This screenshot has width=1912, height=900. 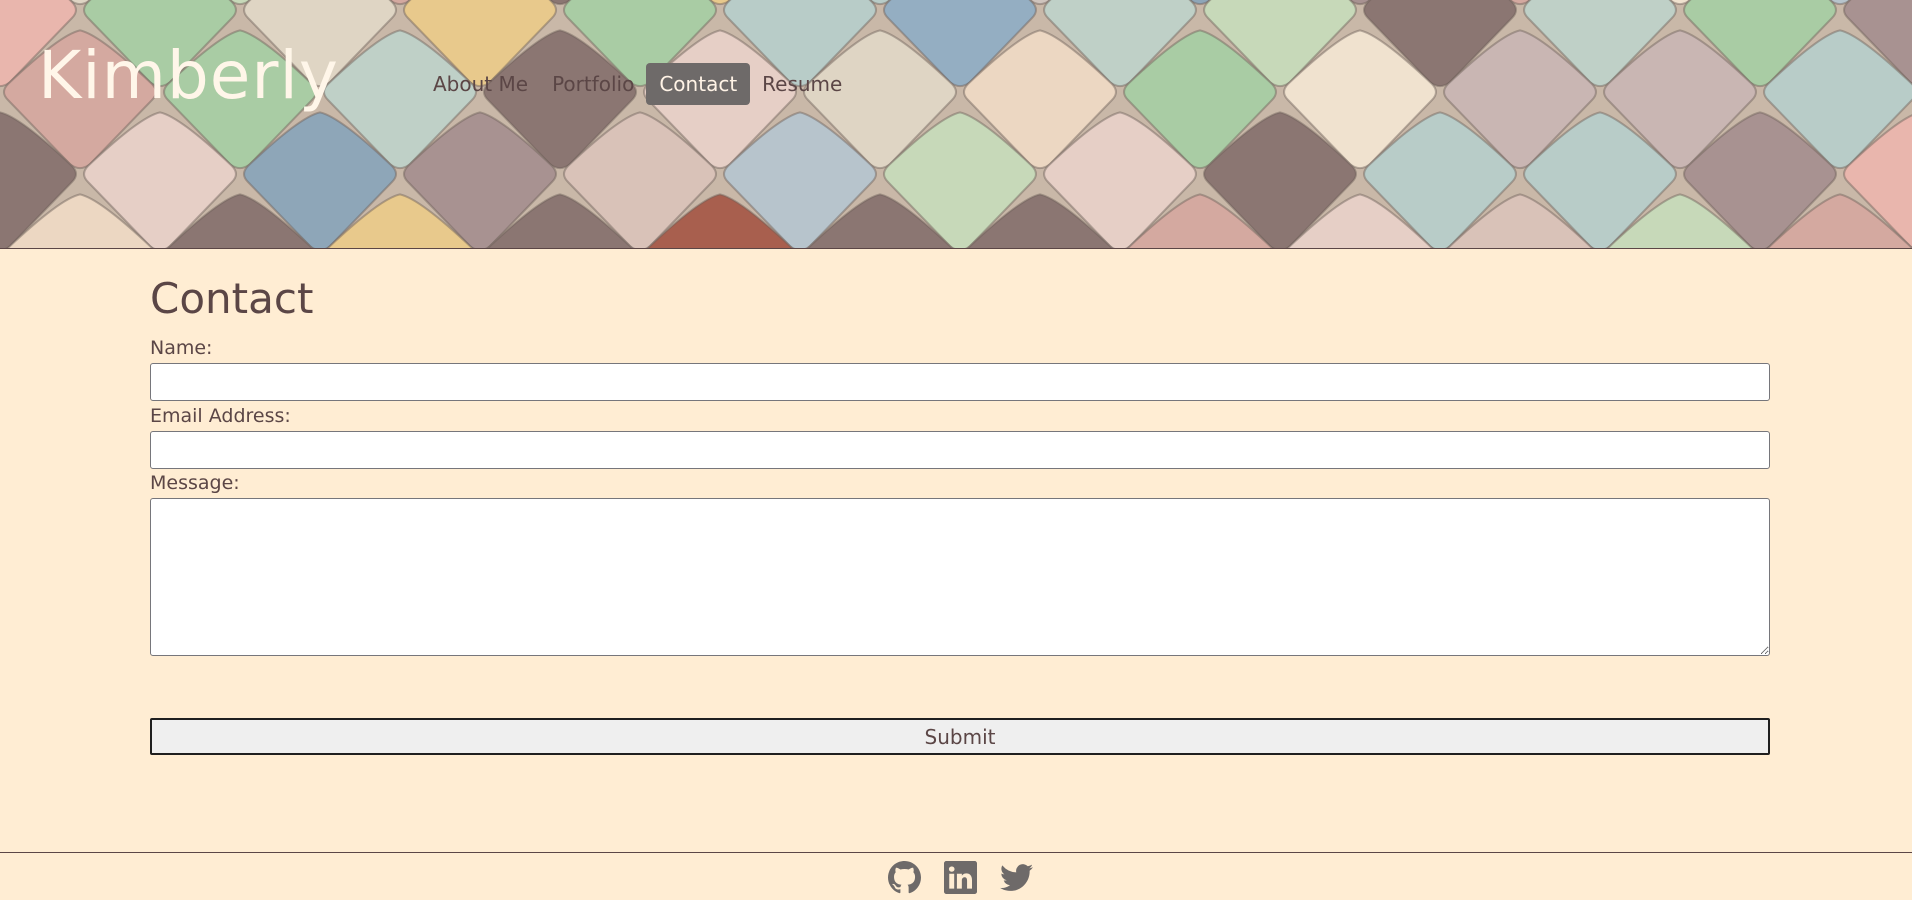 What do you see at coordinates (188, 76) in the screenshot?
I see `site-title: Kimberly` at bounding box center [188, 76].